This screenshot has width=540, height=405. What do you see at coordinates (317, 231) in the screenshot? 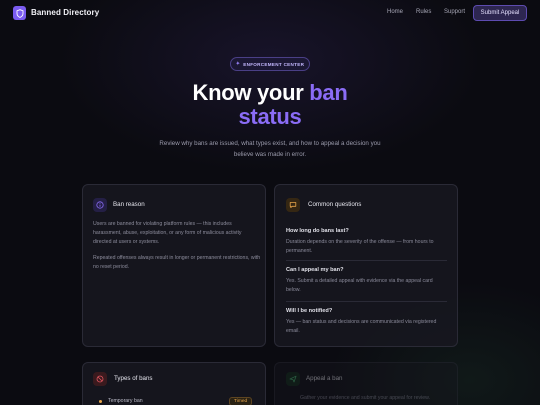
I see `faq-question: How long do bans last?` at bounding box center [317, 231].